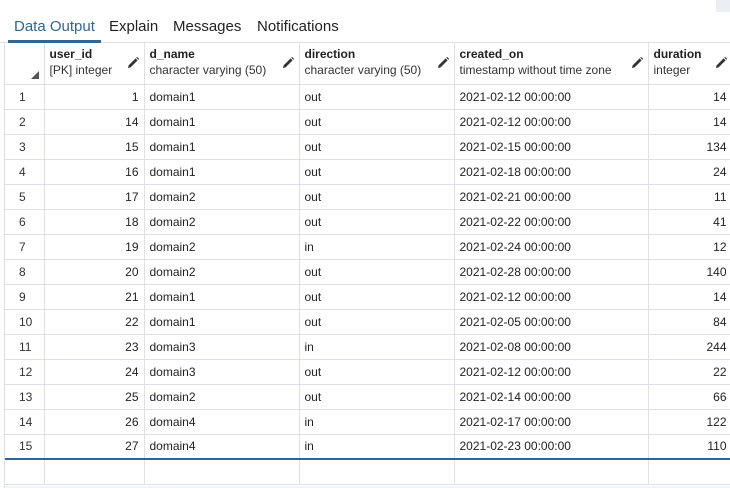 This screenshot has height=488, width=730. What do you see at coordinates (689, 447) in the screenshot?
I see `duration-cell: 110` at bounding box center [689, 447].